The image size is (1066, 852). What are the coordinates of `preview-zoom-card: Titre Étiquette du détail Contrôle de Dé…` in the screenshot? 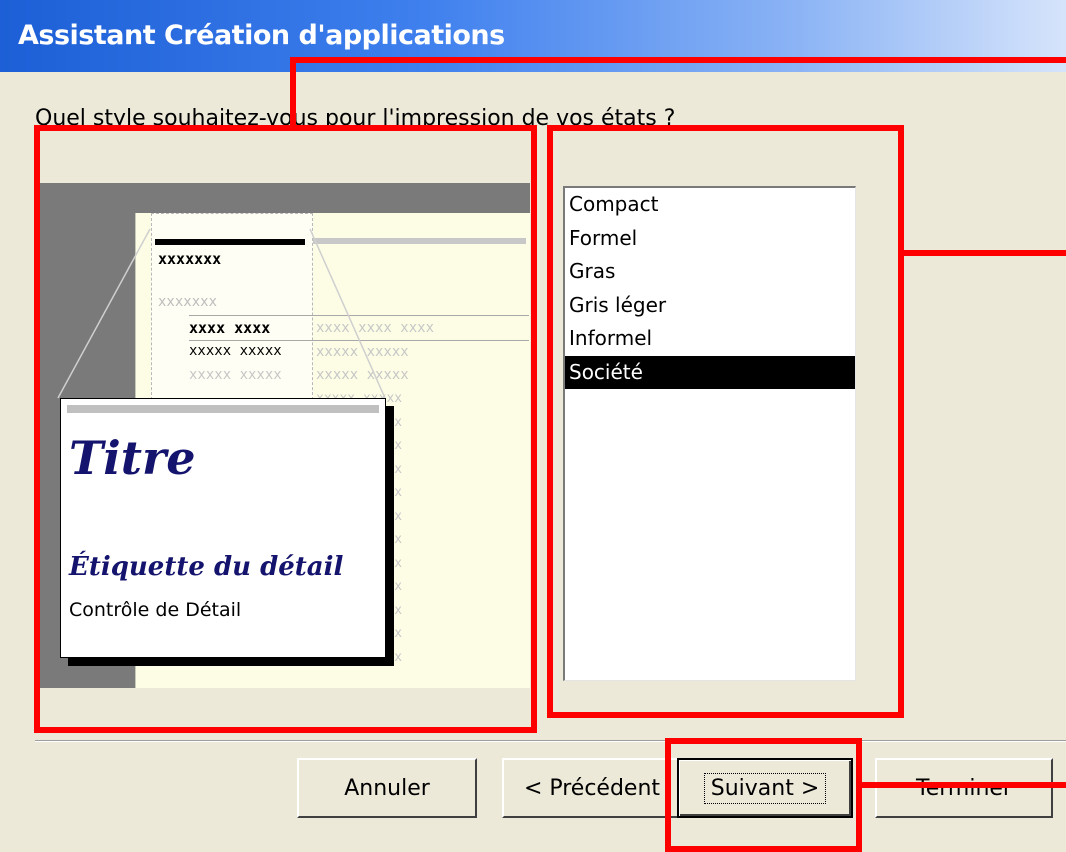 It's located at (223, 528).